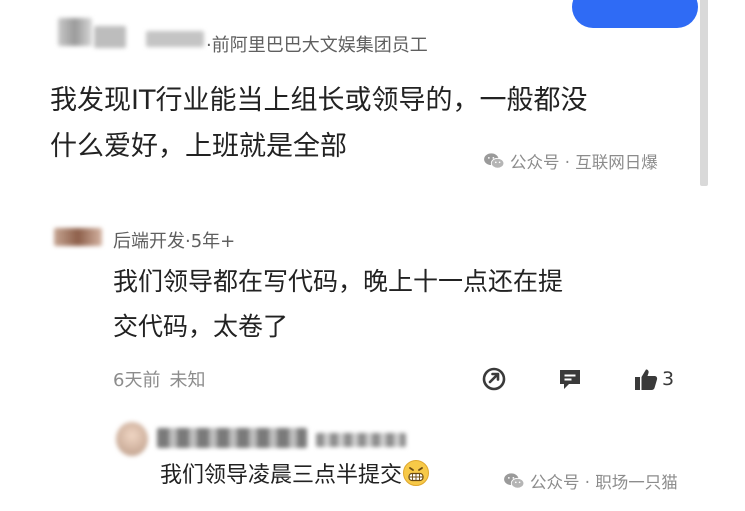  I want to click on sub-reply-text-row: 我们领导凌晨三点半提交, so click(295, 473).